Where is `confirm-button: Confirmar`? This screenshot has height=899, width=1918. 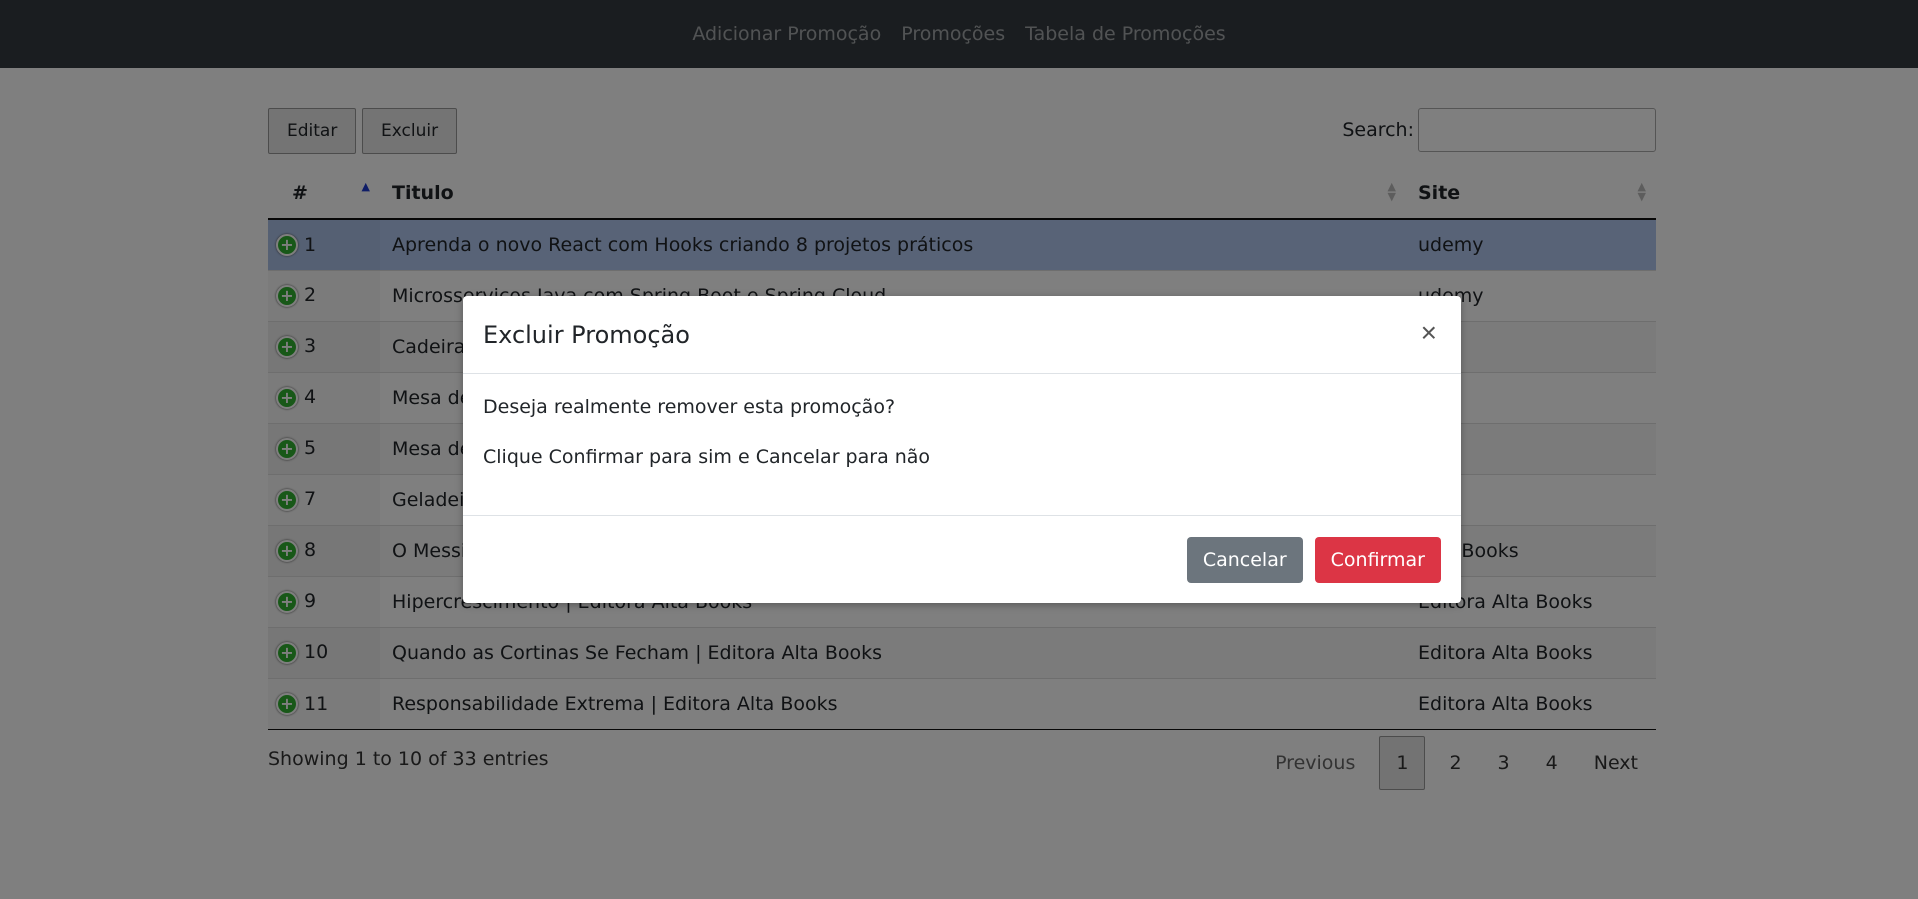
confirm-button: Confirmar is located at coordinates (1377, 559).